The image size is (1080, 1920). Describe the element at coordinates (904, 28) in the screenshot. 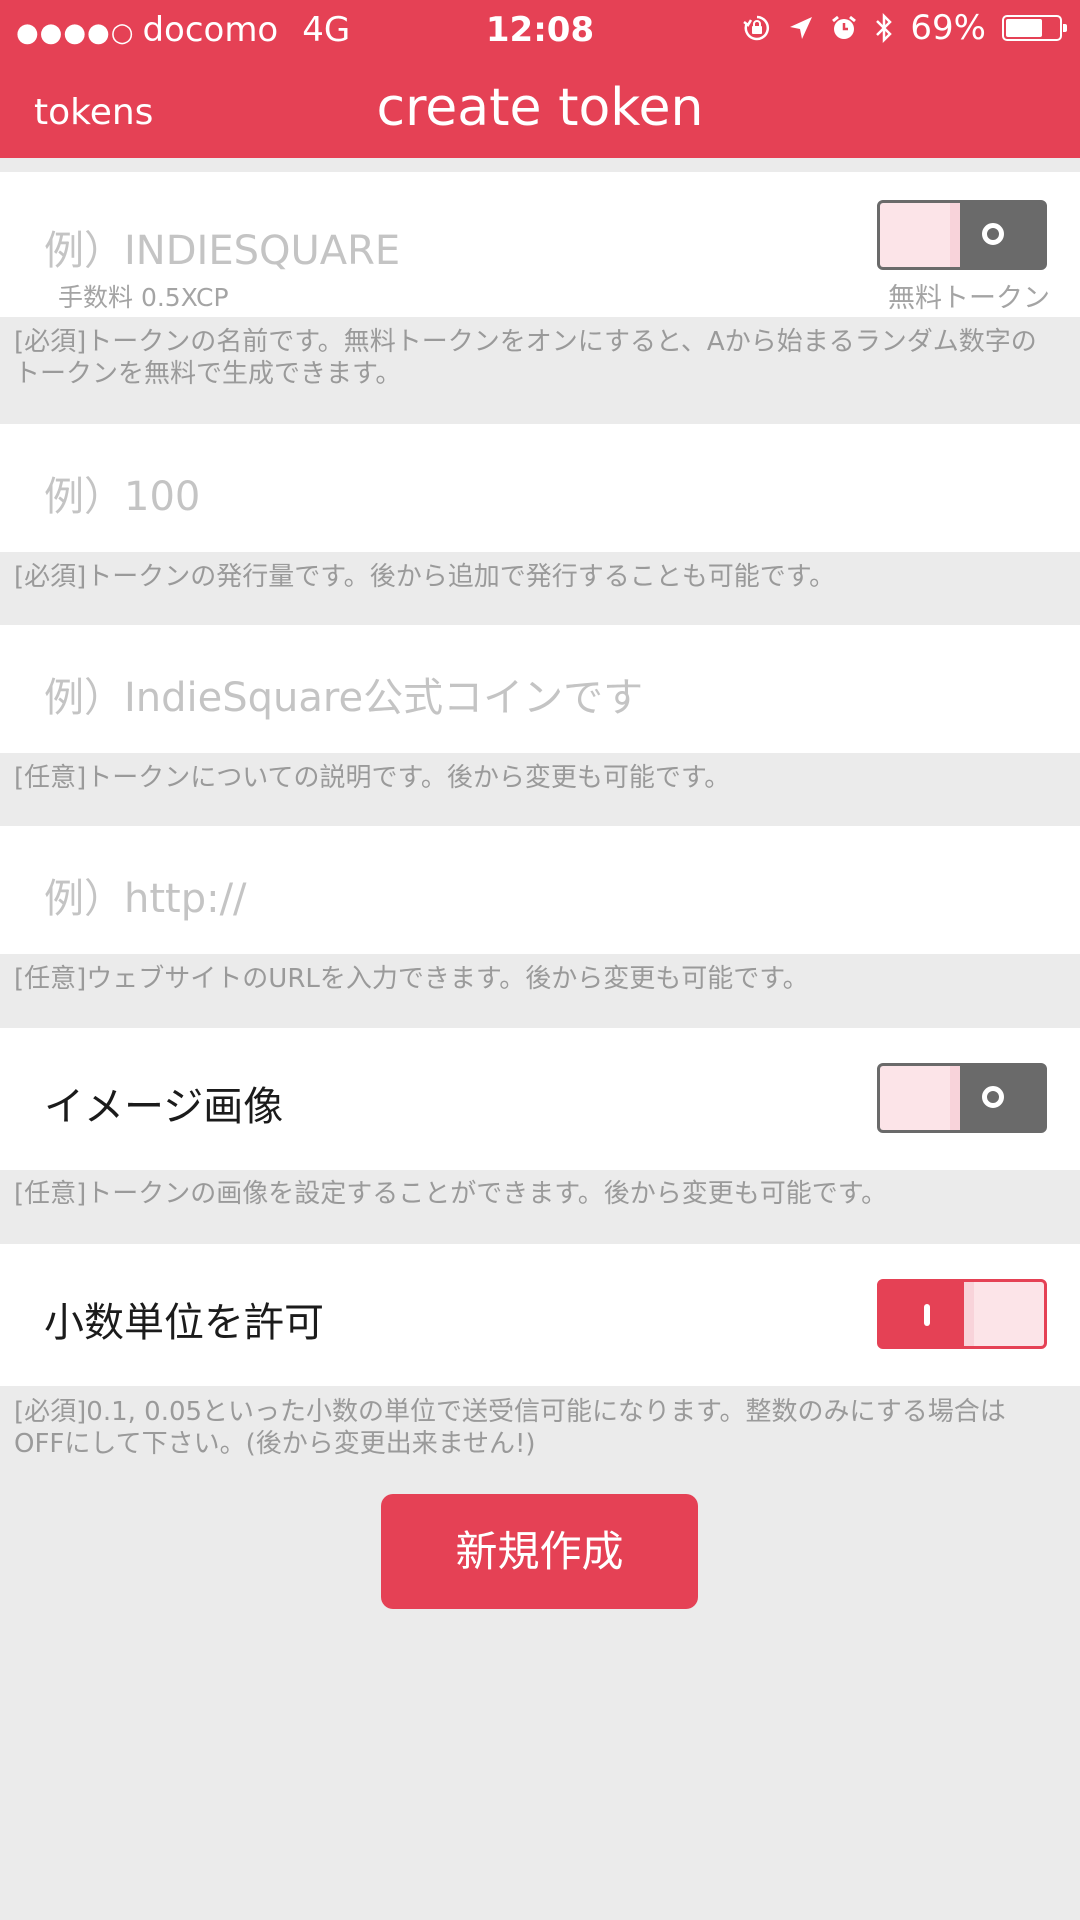

I see `status-right: 69%` at that location.